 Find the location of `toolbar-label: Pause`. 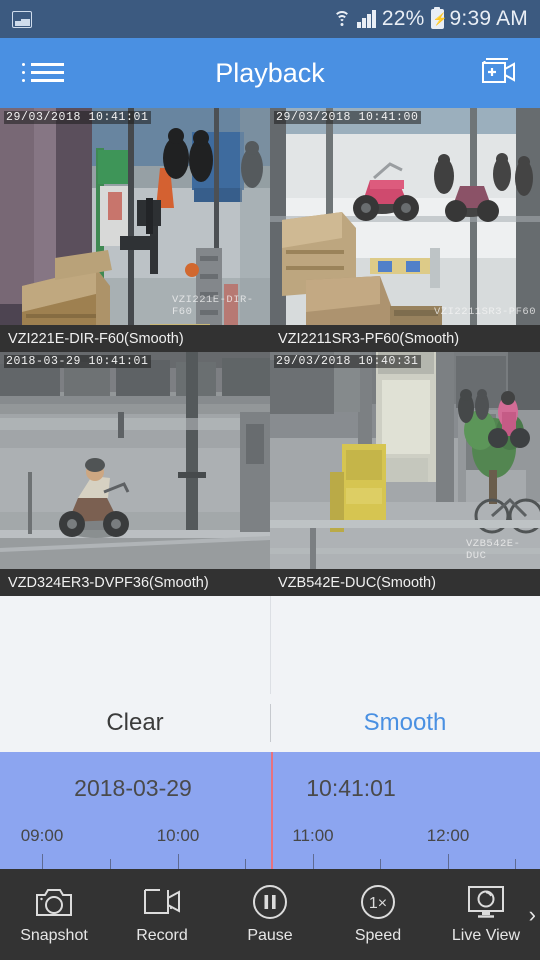

toolbar-label: Pause is located at coordinates (270, 935).